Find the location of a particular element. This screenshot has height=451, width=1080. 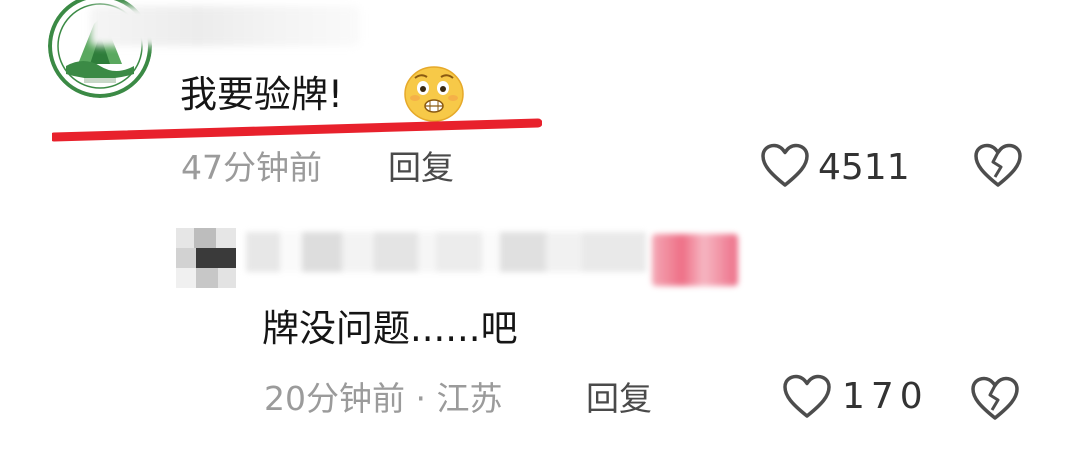

comment-text: 我要验牌! is located at coordinates (261, 94).